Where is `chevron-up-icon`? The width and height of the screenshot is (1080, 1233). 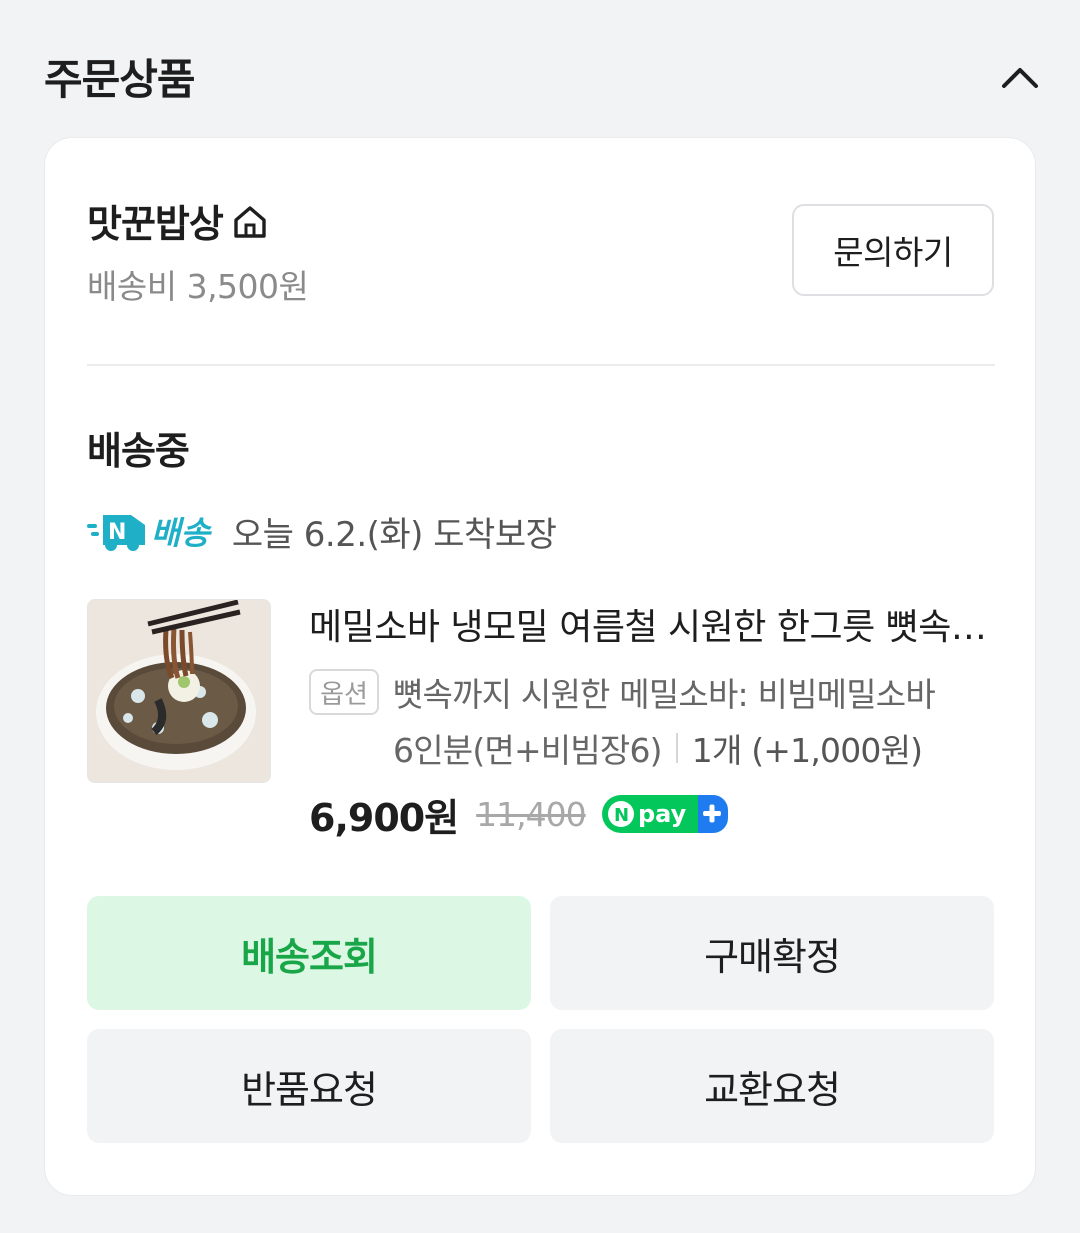 chevron-up-icon is located at coordinates (1020, 78).